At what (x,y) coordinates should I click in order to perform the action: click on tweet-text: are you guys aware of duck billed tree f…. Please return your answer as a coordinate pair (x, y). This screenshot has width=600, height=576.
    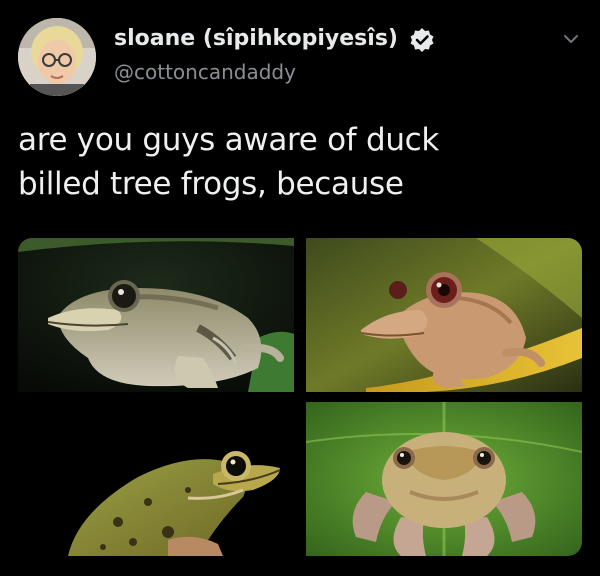
    Looking at the image, I should click on (298, 162).